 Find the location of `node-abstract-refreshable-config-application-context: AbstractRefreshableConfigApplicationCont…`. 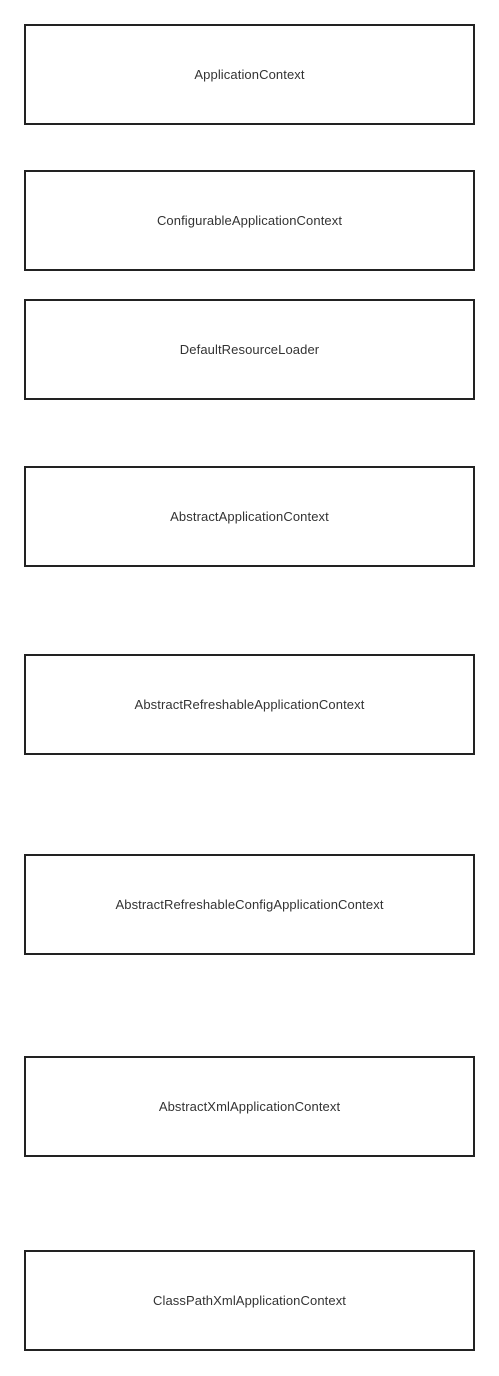

node-abstract-refreshable-config-application-context: AbstractRefreshableConfigApplicationCont… is located at coordinates (249, 904).